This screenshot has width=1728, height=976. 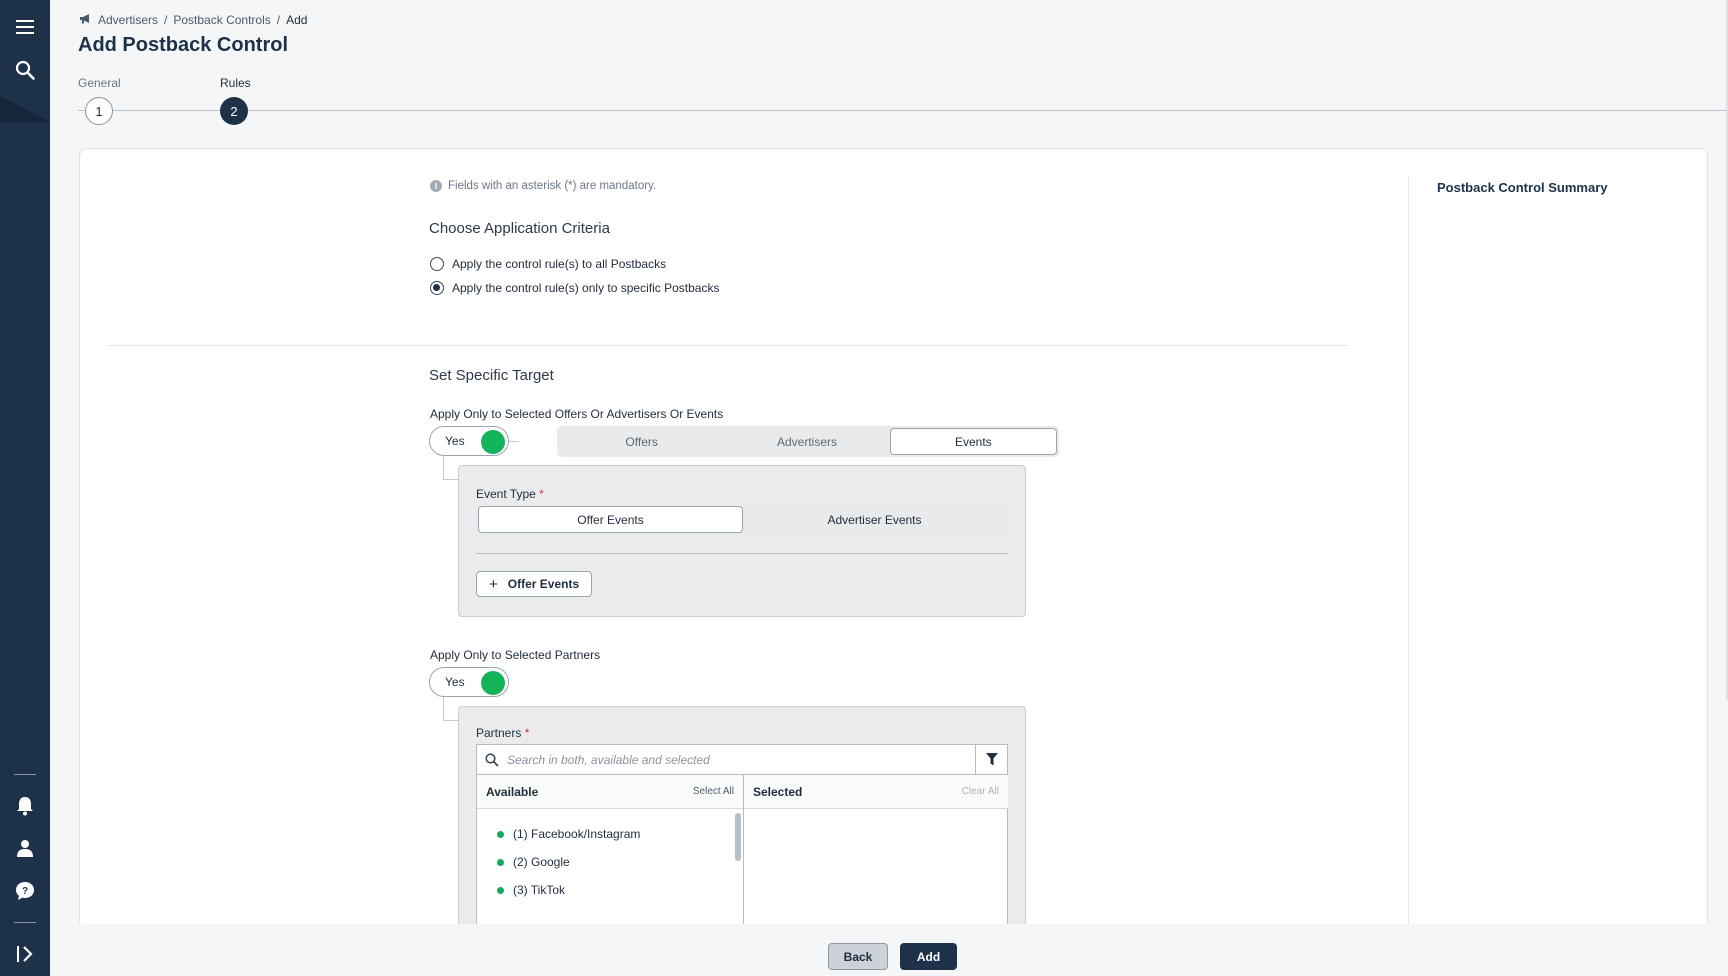 I want to click on plus-icon: +, so click(x=493, y=584).